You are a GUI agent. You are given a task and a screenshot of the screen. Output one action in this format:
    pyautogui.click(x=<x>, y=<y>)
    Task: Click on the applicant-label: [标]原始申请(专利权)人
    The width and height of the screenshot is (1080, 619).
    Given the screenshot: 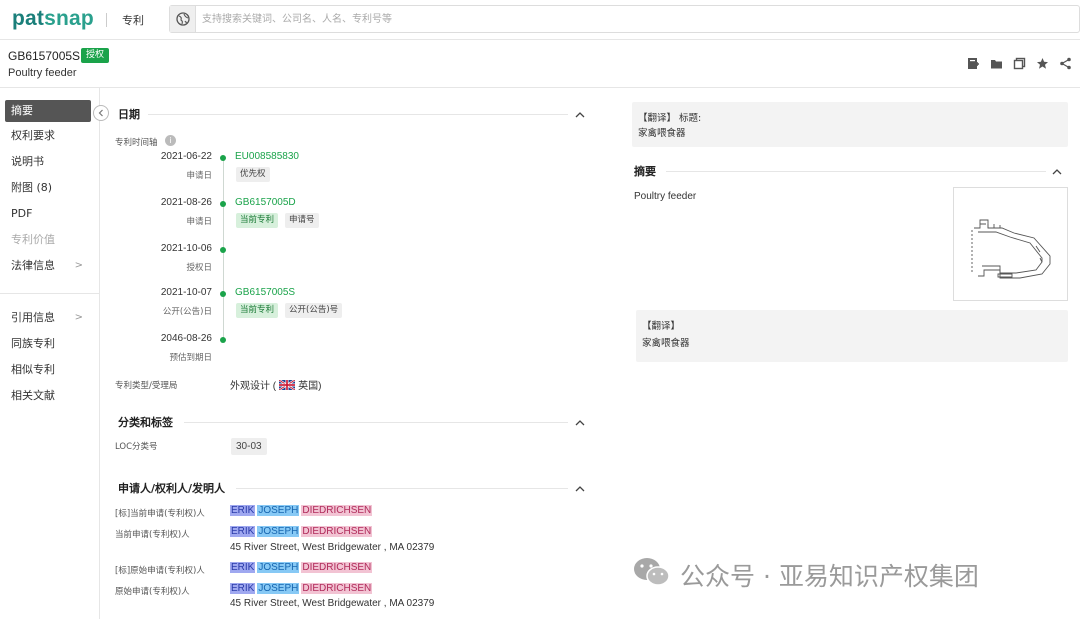 What is the action you would take?
    pyautogui.click(x=160, y=571)
    